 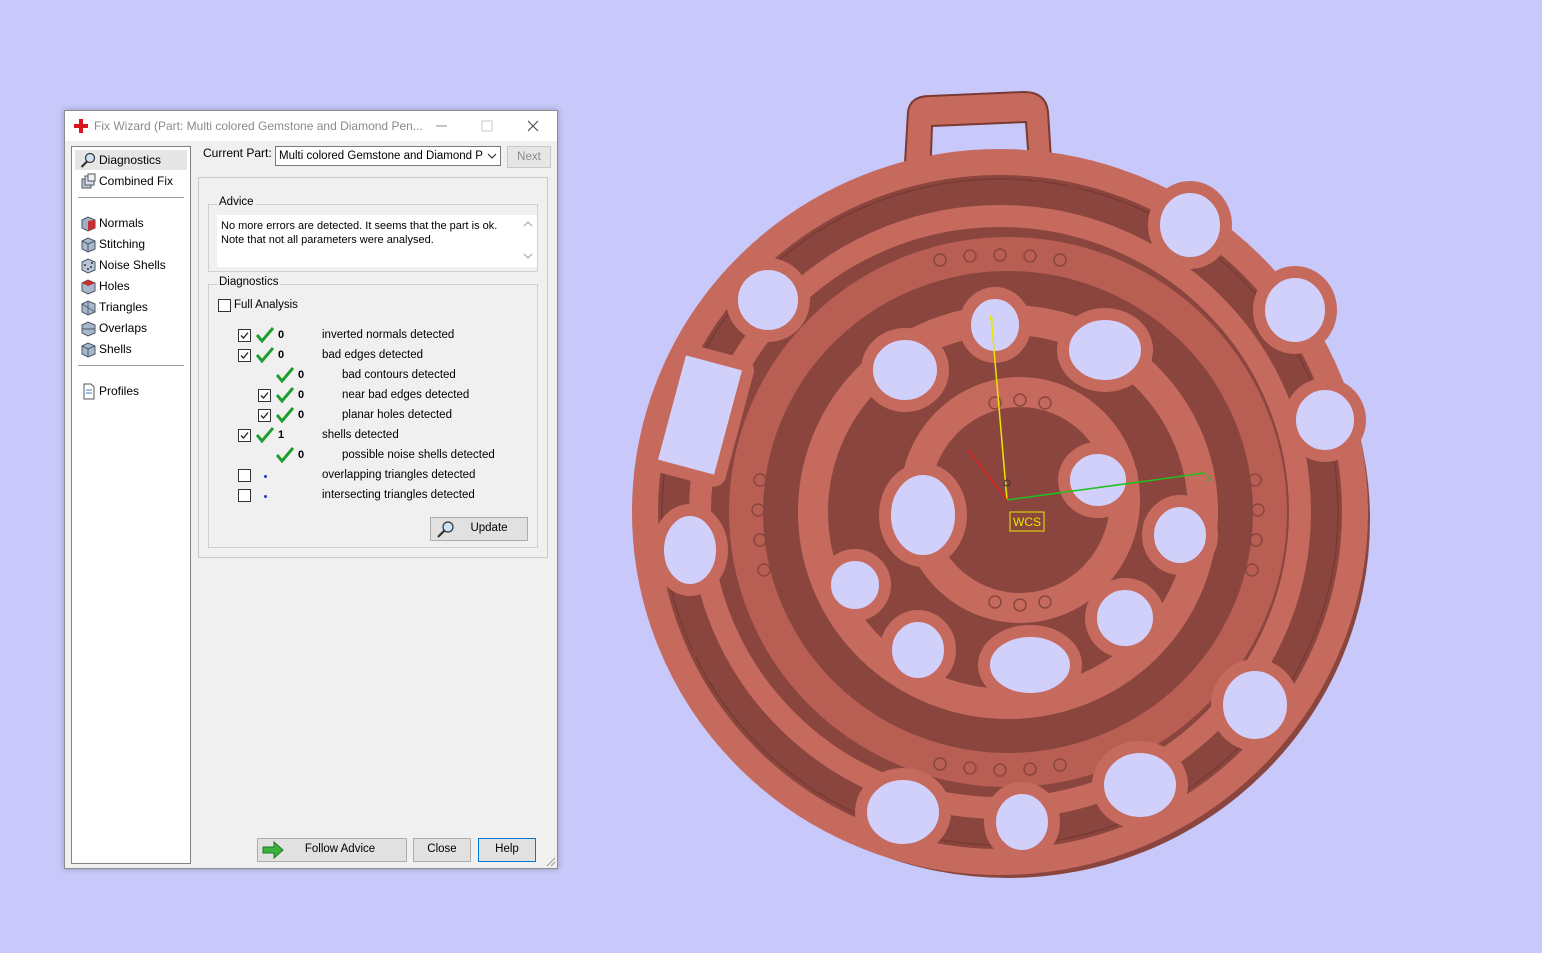 What do you see at coordinates (249, 282) in the screenshot?
I see `diagnostics-title: Diagnostics` at bounding box center [249, 282].